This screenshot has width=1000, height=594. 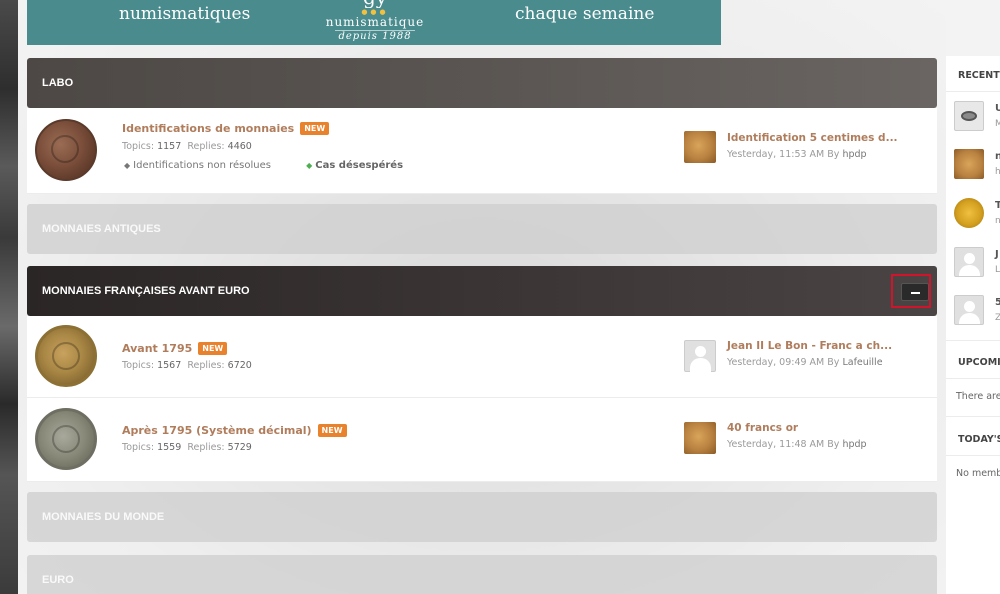 I want to click on forum-title: Après 1795 (Système décimal) NEW, so click(x=234, y=430).